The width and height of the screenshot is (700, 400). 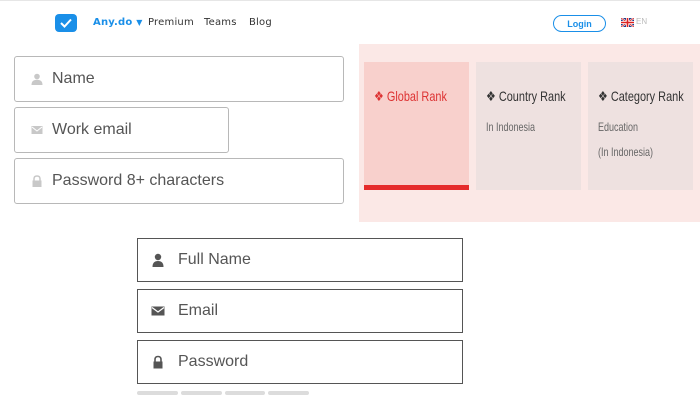 I want to click on email-placeholder: Email, so click(x=198, y=310).